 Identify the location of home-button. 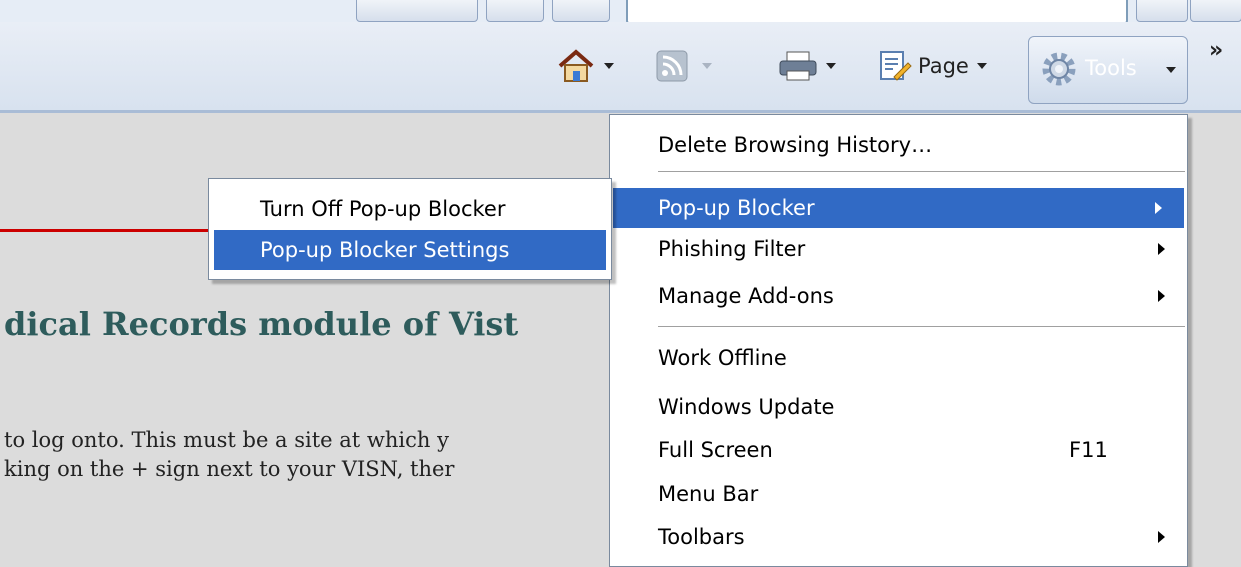
(585, 66).